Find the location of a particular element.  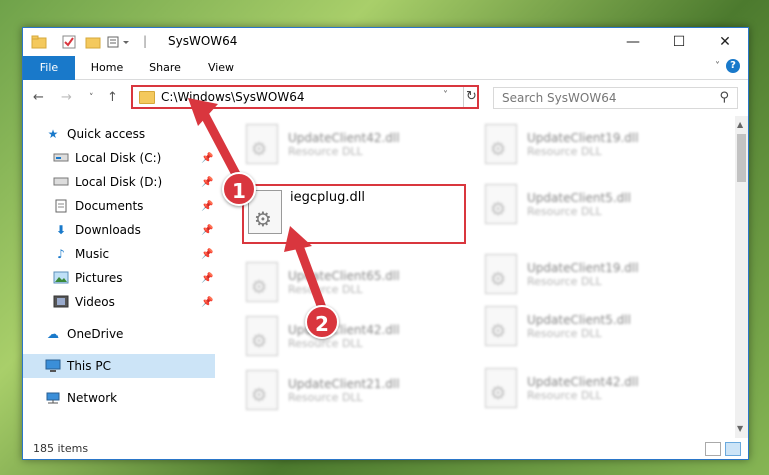

large-icons-view-icon is located at coordinates (733, 449).